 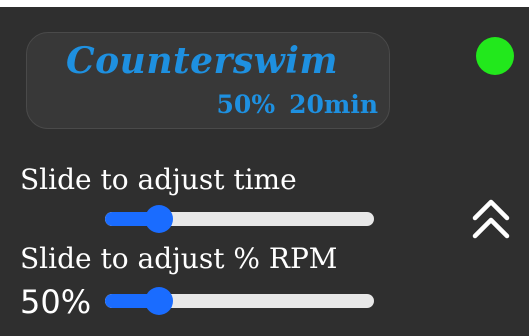 I want to click on mode-rpm-percent: 50%, so click(x=246, y=104).